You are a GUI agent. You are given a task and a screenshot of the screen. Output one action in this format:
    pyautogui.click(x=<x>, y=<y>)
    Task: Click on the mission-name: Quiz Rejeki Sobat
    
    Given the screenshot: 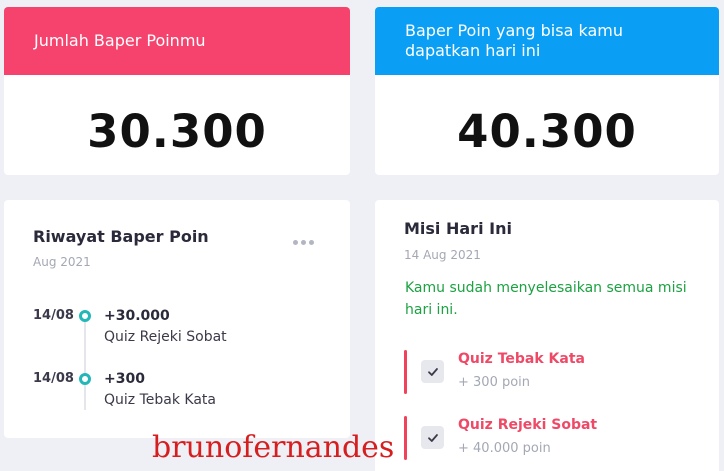 What is the action you would take?
    pyautogui.click(x=528, y=425)
    